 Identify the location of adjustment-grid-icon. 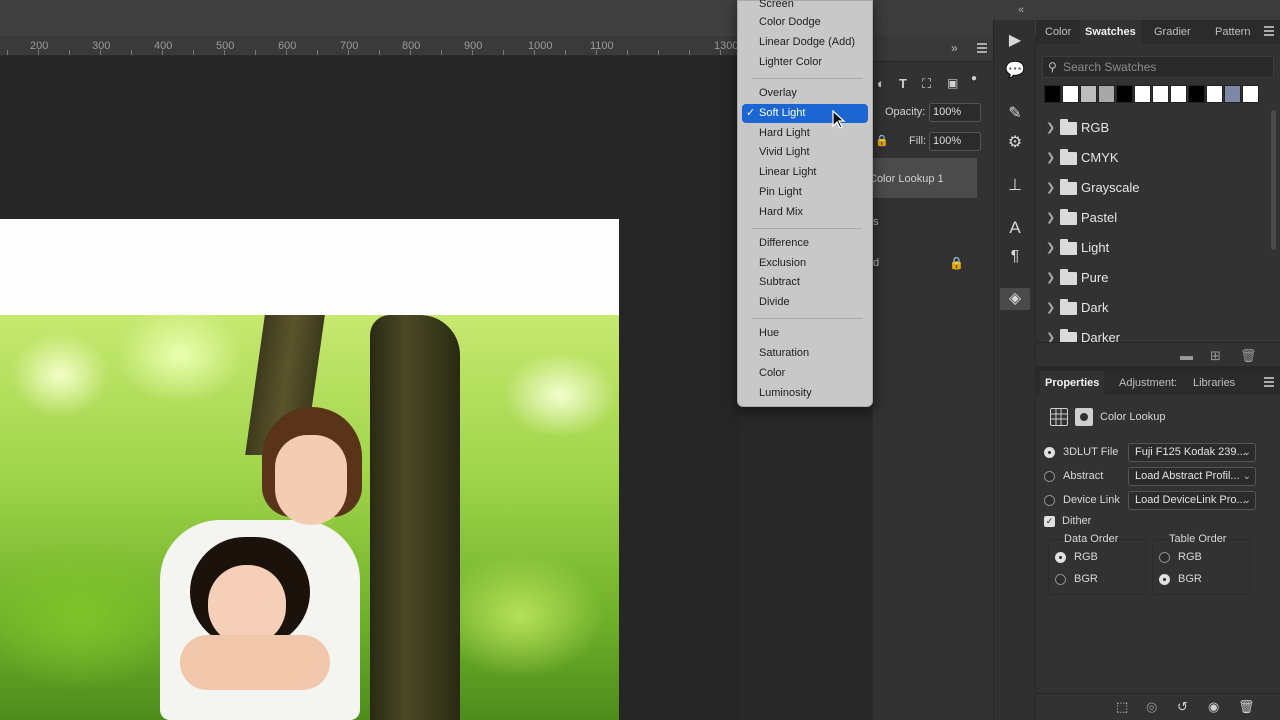
(1059, 417).